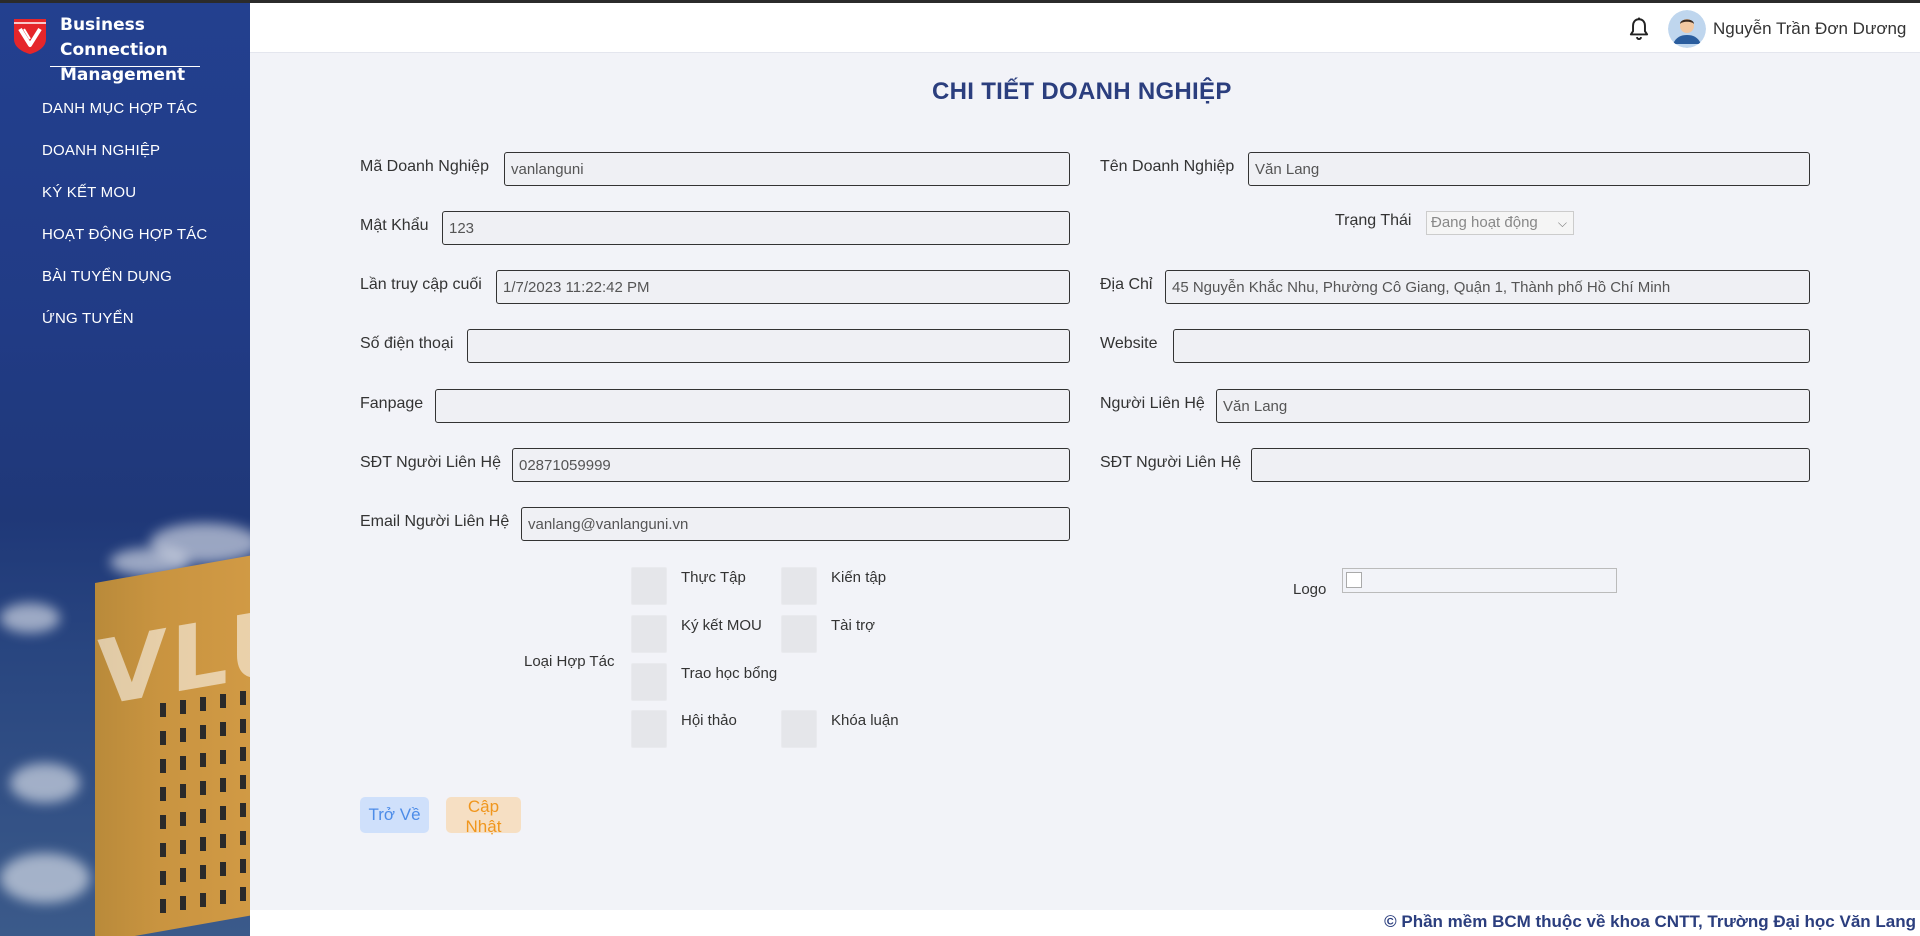  Describe the element at coordinates (752, 406) in the screenshot. I see `fanpage-input` at that location.